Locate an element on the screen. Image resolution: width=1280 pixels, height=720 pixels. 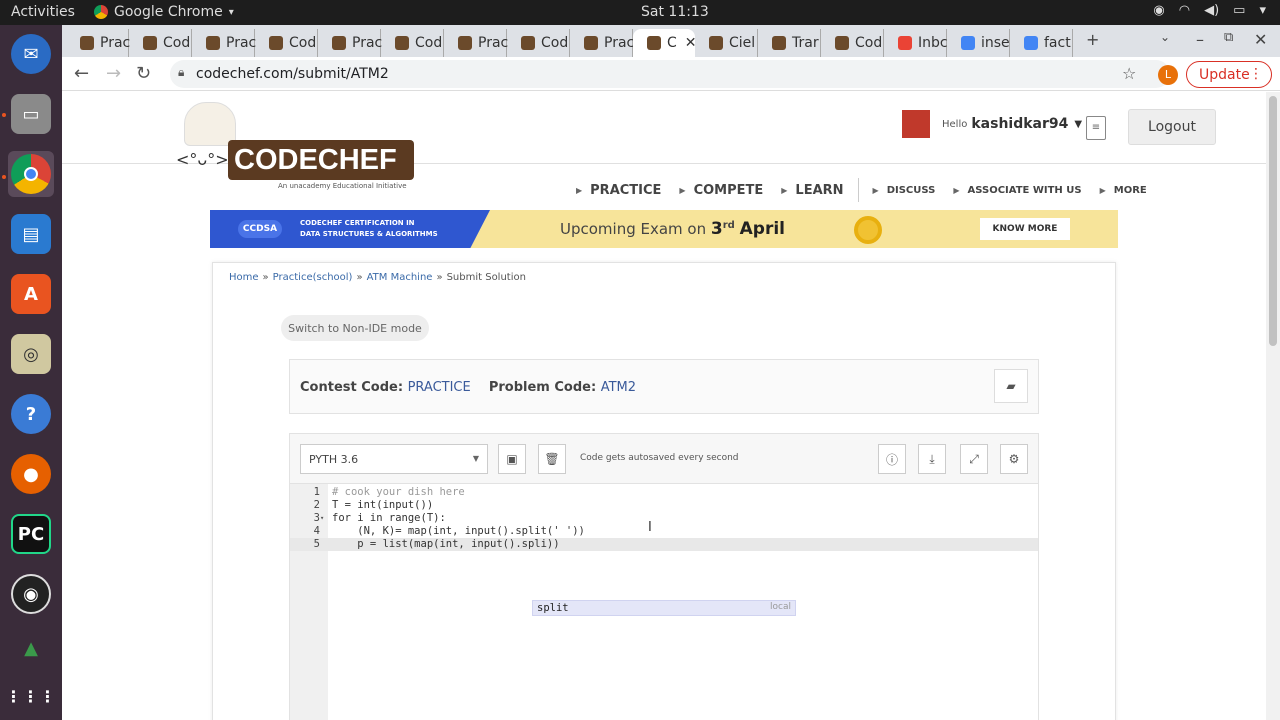
tab-10: Ciel is located at coordinates (726, 43).